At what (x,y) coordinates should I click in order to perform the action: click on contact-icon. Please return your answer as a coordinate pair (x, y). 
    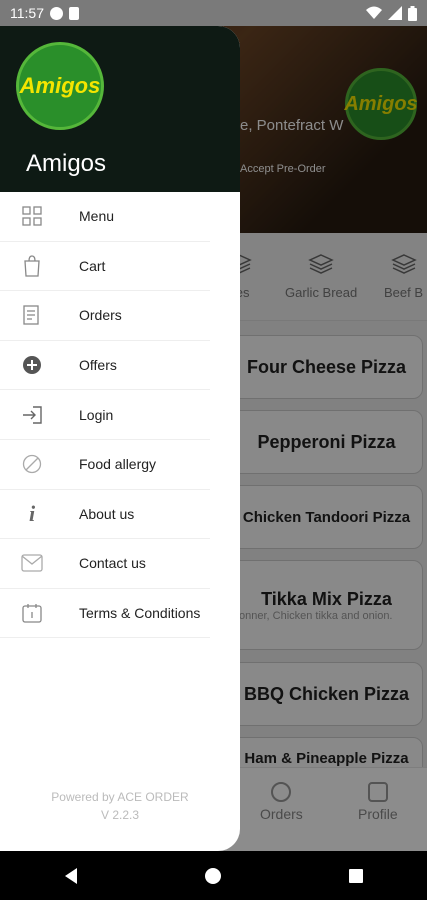
    Looking at the image, I should click on (32, 563).